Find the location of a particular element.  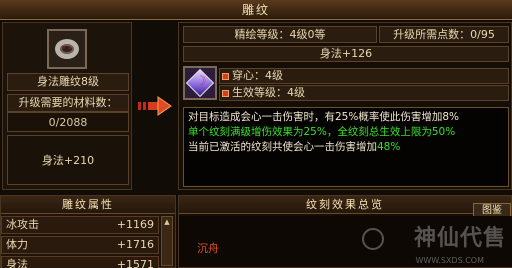

description-line: 单个纹刻满级增伤效果为25%，全纹刻总生效上限为50% is located at coordinates (322, 132).